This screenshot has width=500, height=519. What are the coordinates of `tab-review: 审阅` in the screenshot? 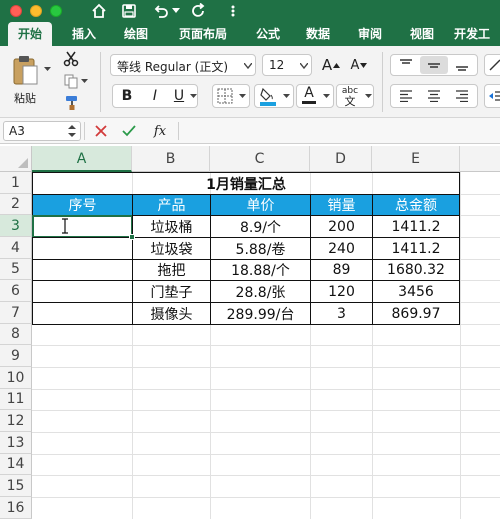 It's located at (370, 34).